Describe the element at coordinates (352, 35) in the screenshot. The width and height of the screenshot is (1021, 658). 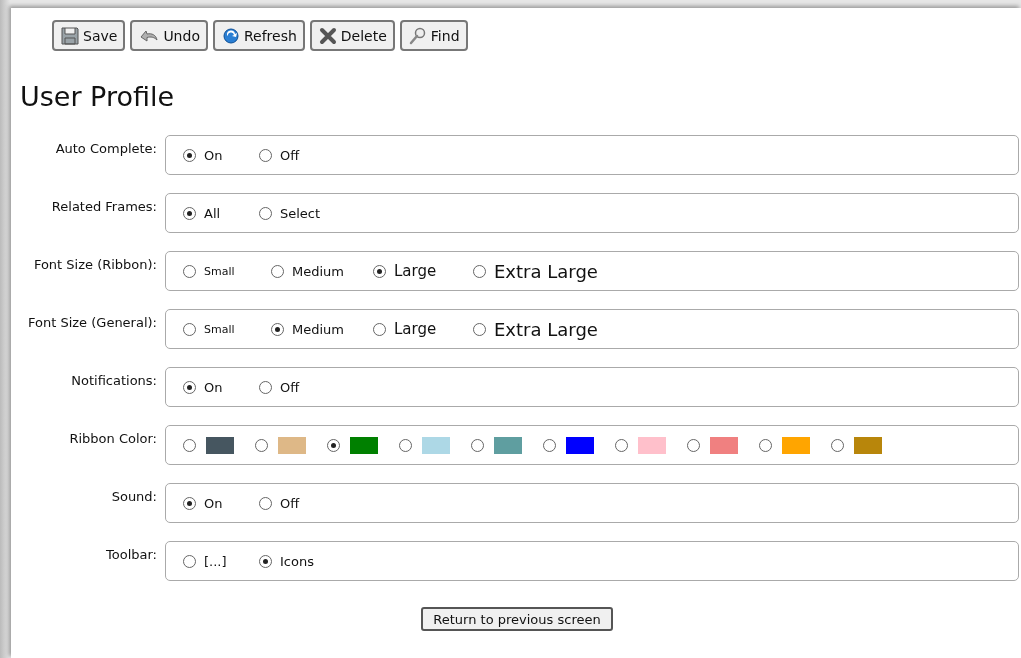
I see `toolbar-button: Delete` at that location.